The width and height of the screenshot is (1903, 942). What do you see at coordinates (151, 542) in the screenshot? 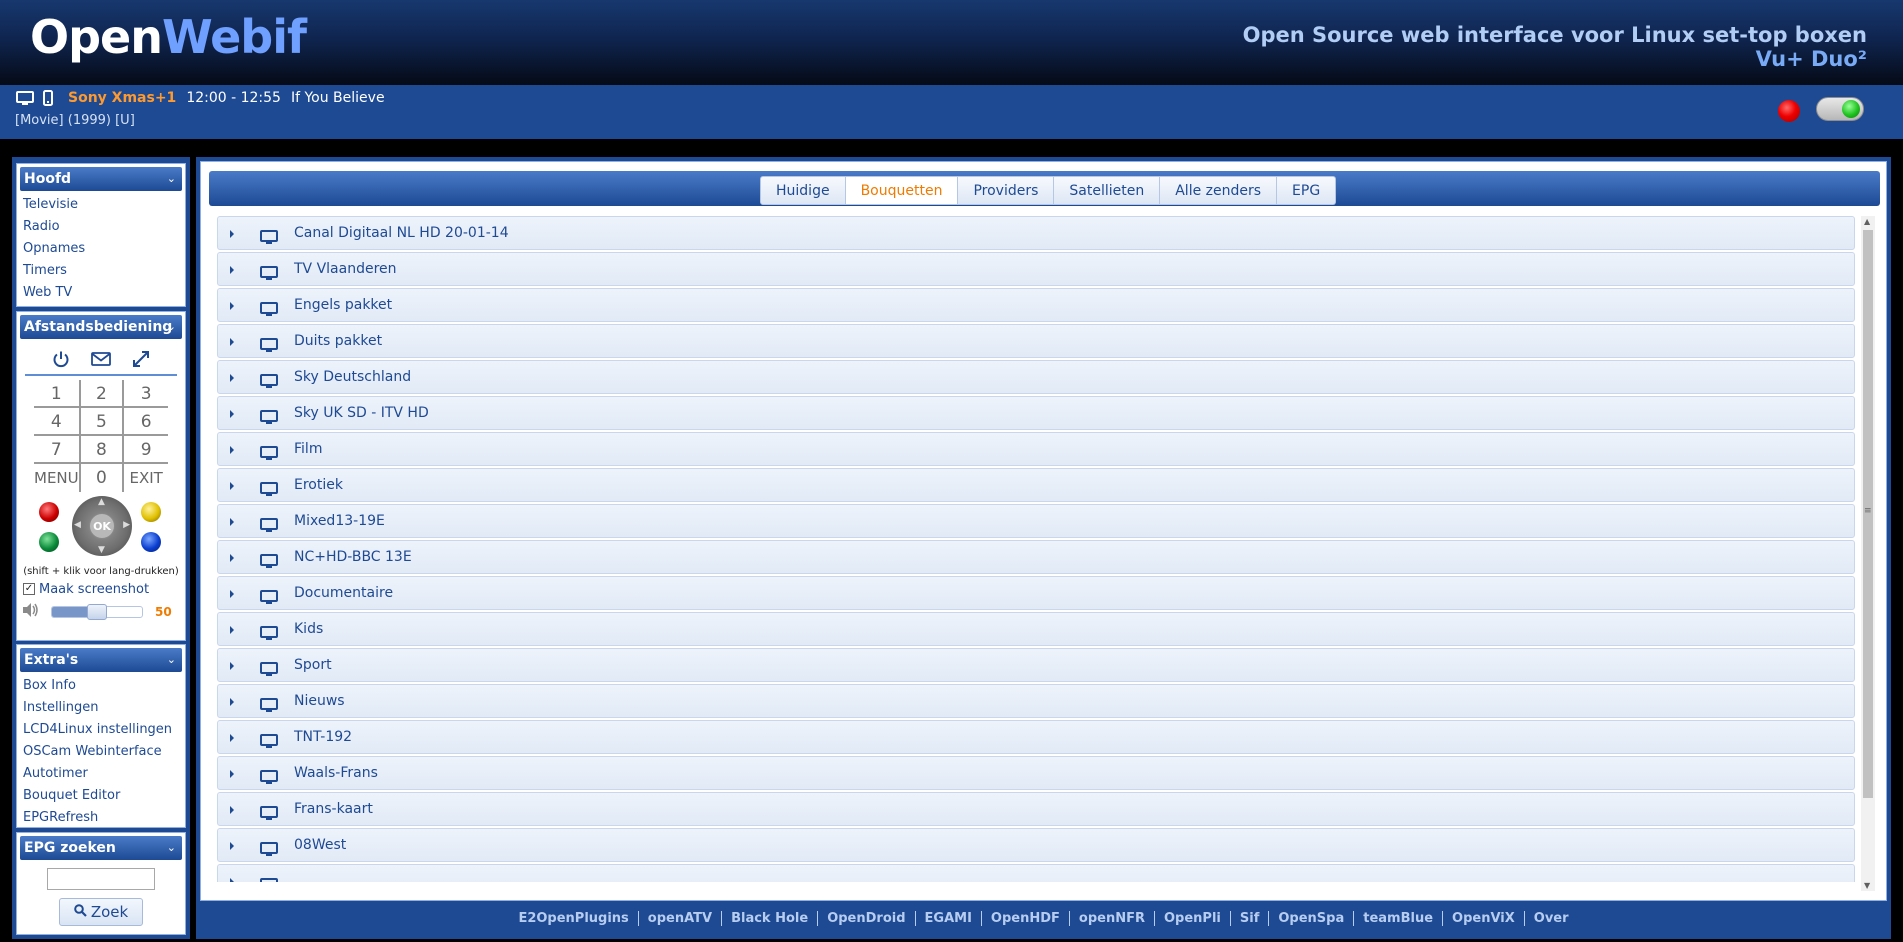
I see `blue-button` at bounding box center [151, 542].